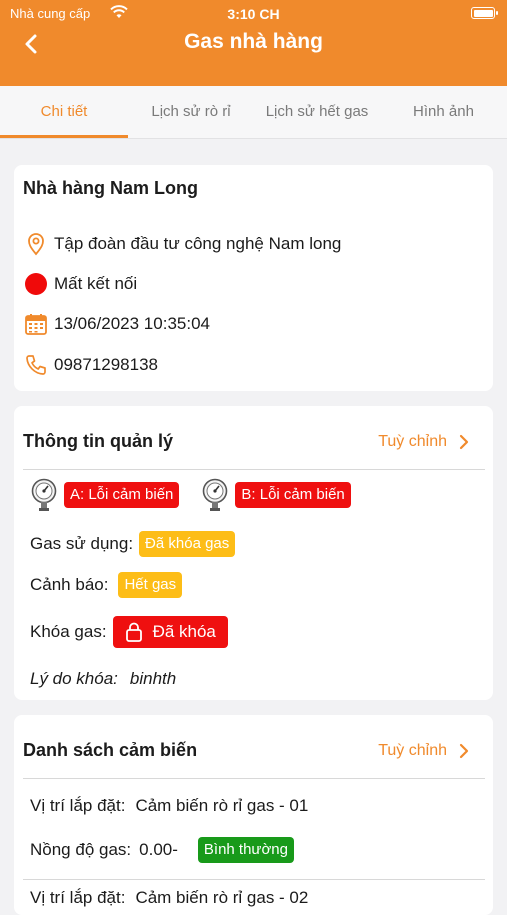 This screenshot has height=915, width=507. What do you see at coordinates (153, 678) in the screenshot?
I see `lock-reason-value: binhth` at bounding box center [153, 678].